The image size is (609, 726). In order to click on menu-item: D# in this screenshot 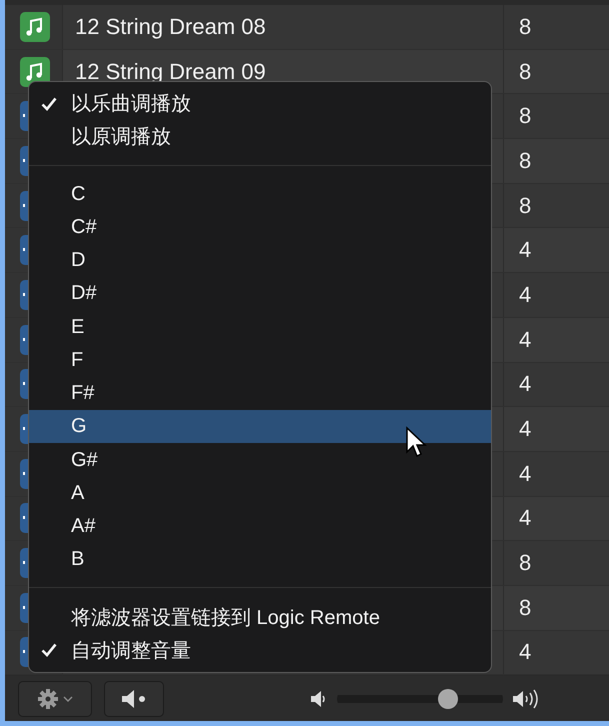, I will do `click(260, 293)`.